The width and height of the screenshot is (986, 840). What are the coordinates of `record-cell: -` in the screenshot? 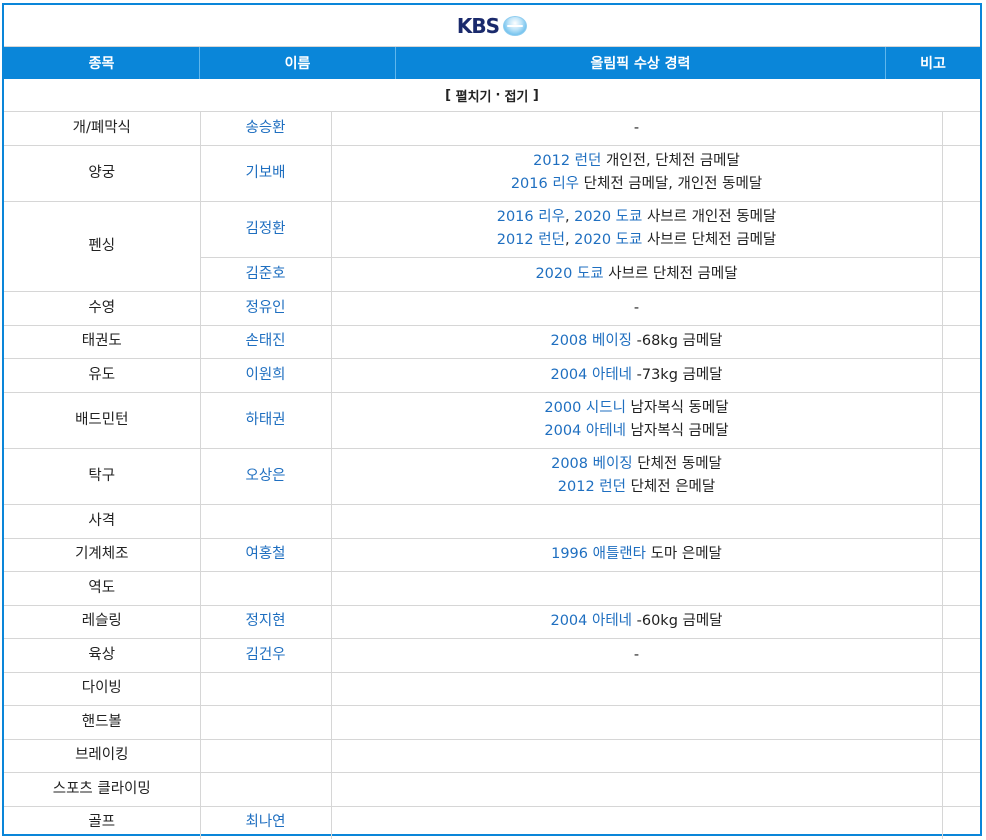 It's located at (636, 655).